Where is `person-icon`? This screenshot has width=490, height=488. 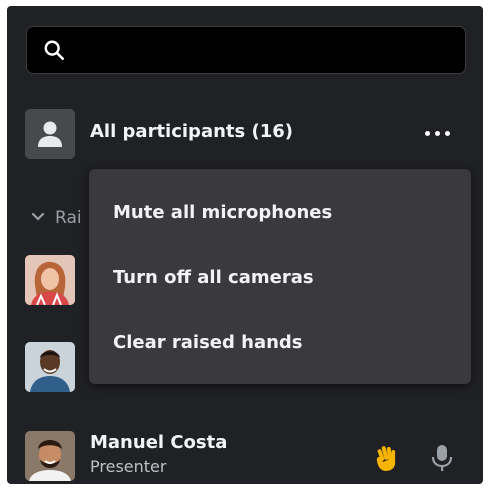
person-icon is located at coordinates (50, 134).